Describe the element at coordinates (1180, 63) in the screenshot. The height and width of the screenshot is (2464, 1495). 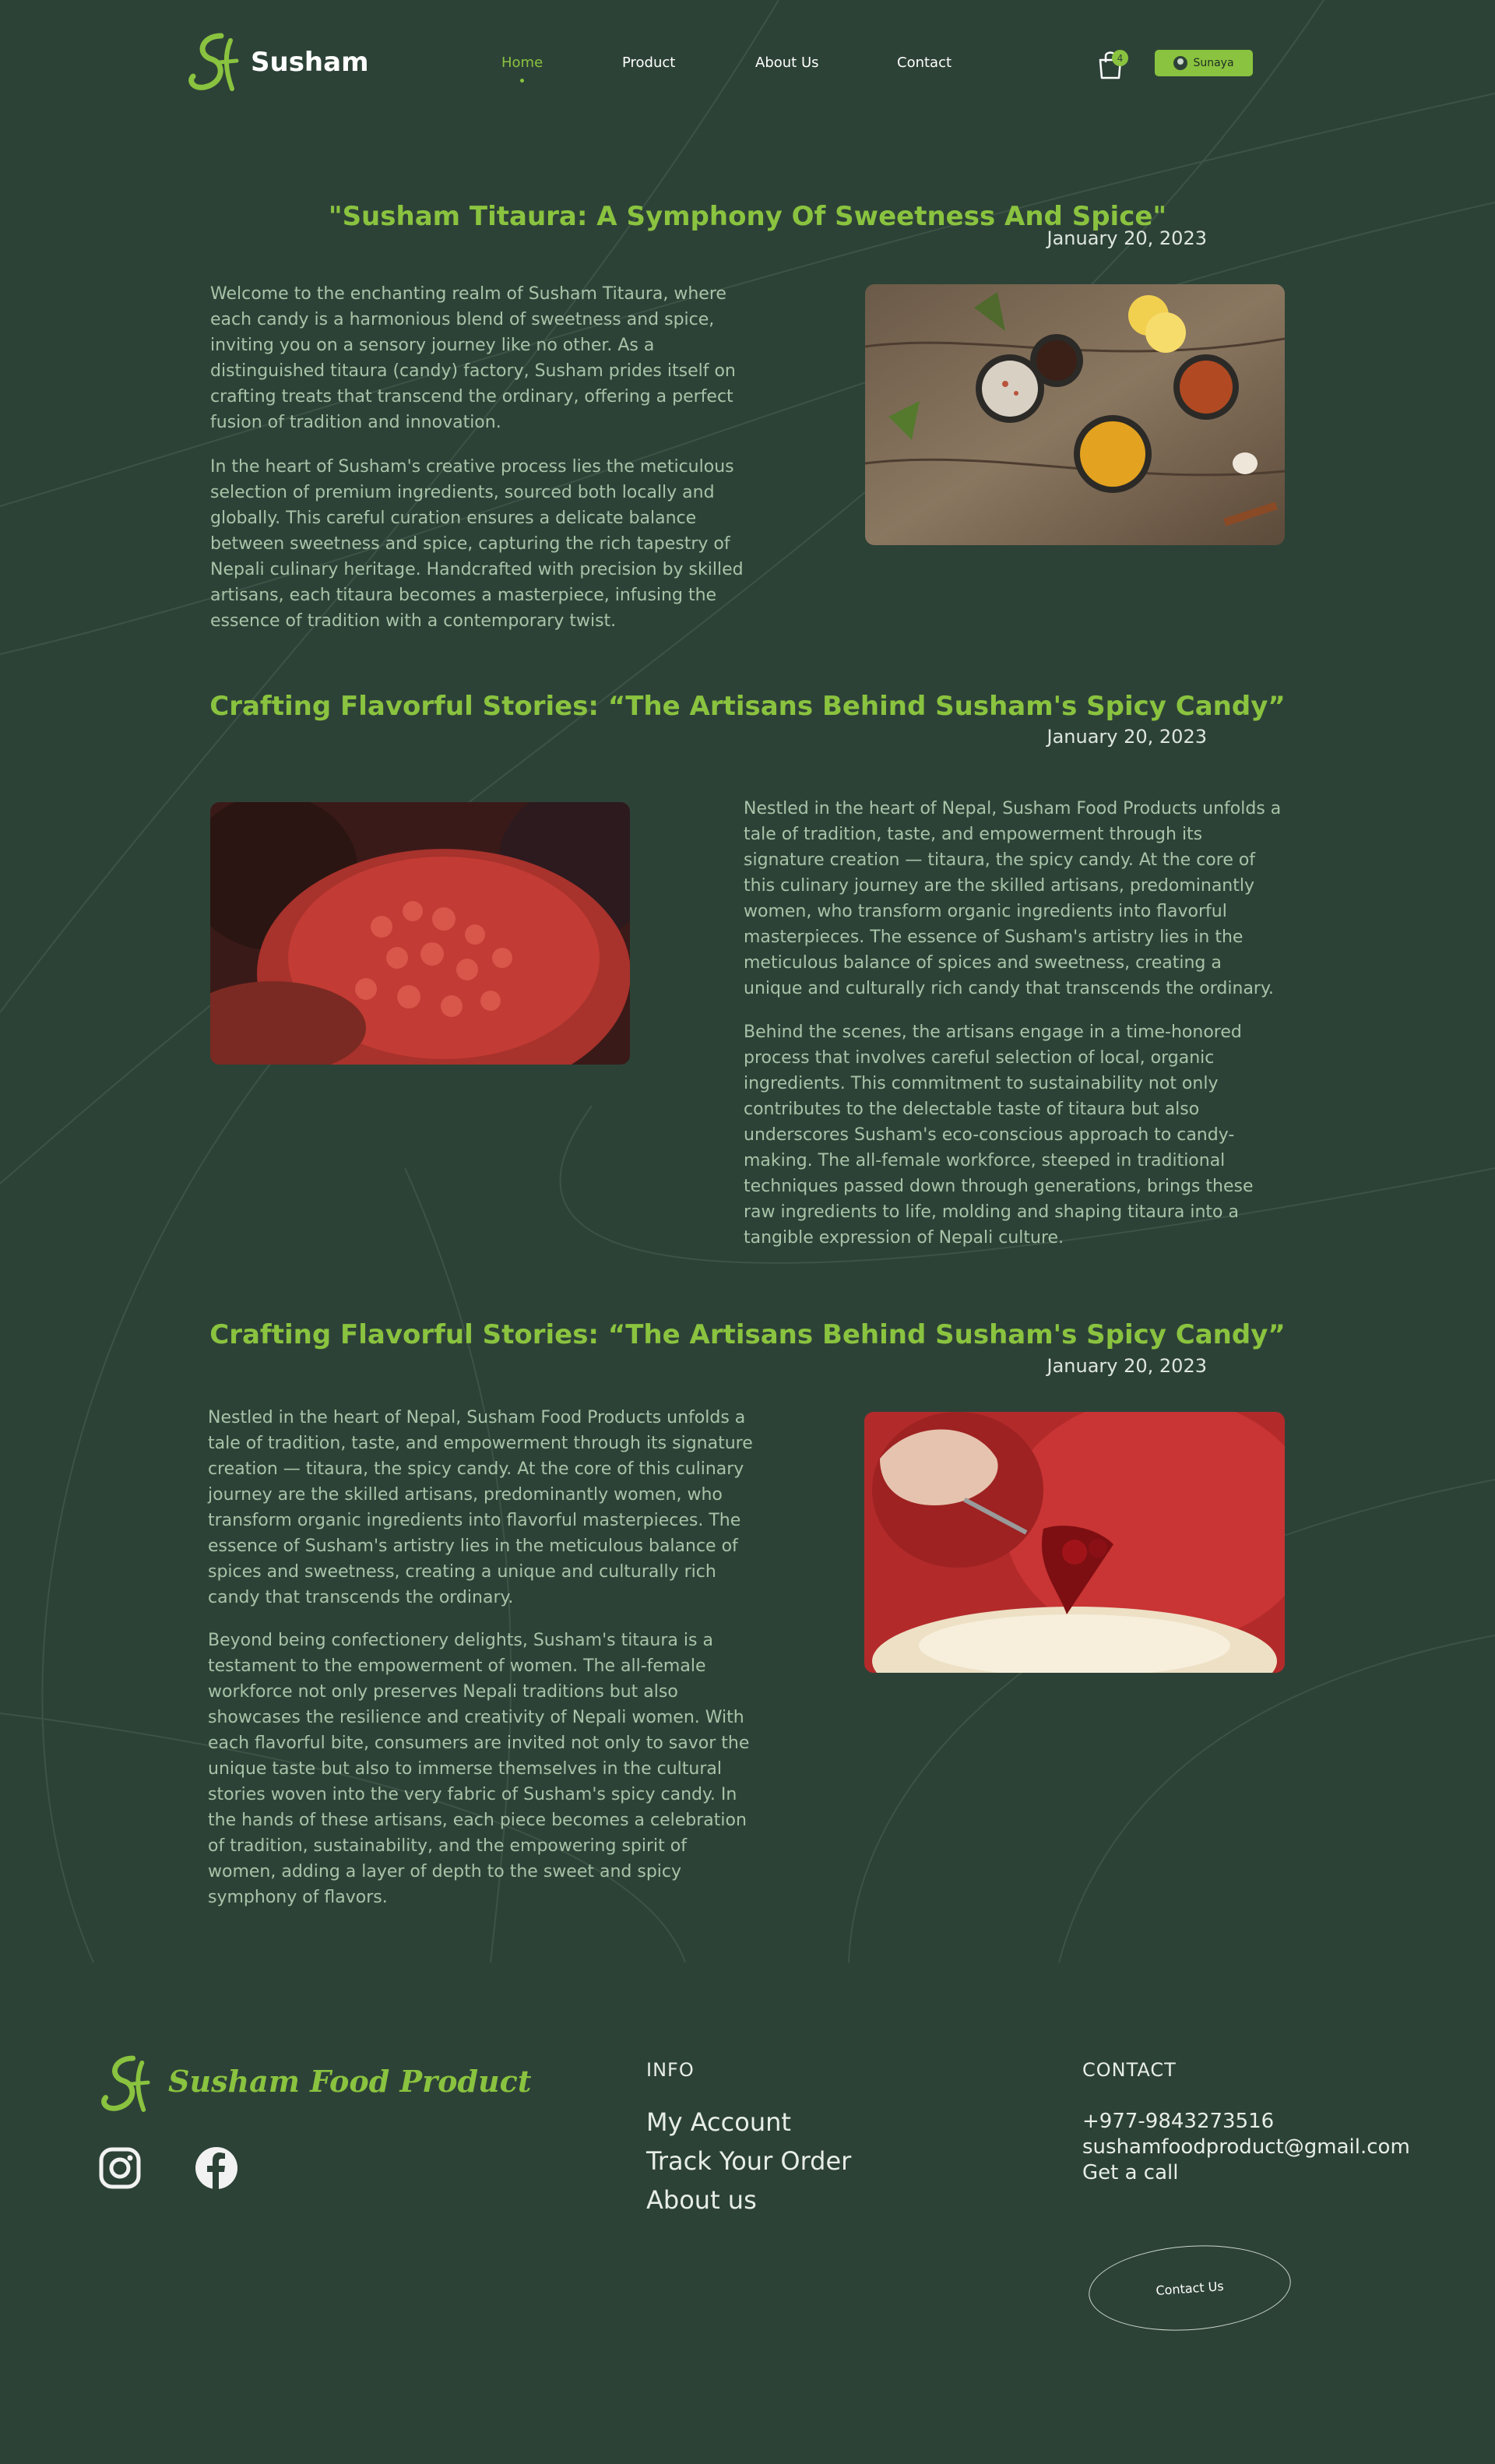
I see `user-avatar` at that location.